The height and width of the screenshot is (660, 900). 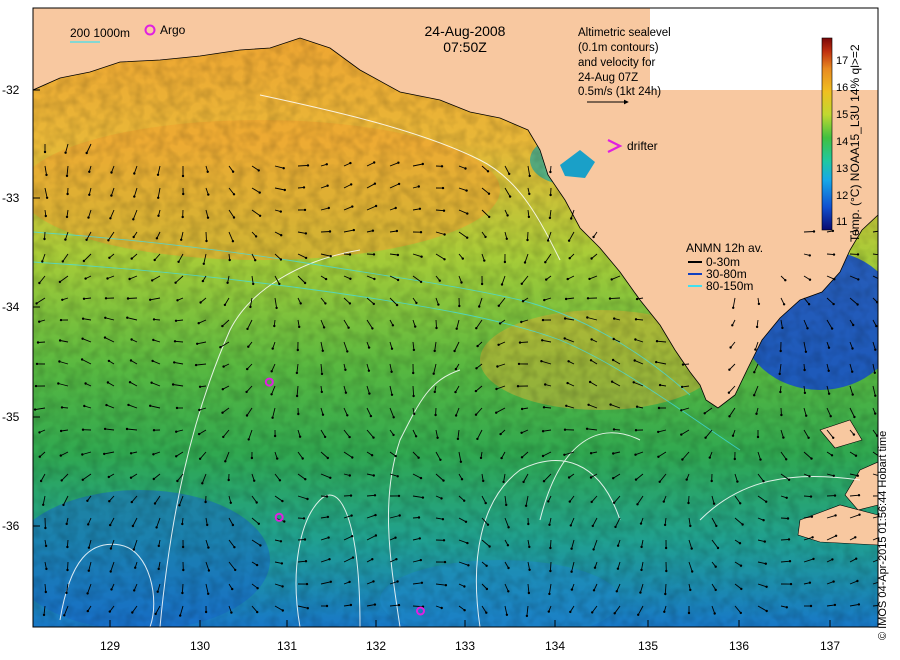 What do you see at coordinates (618, 48) in the screenshot?
I see `altimetry-legend-line: (0.1m contours)` at bounding box center [618, 48].